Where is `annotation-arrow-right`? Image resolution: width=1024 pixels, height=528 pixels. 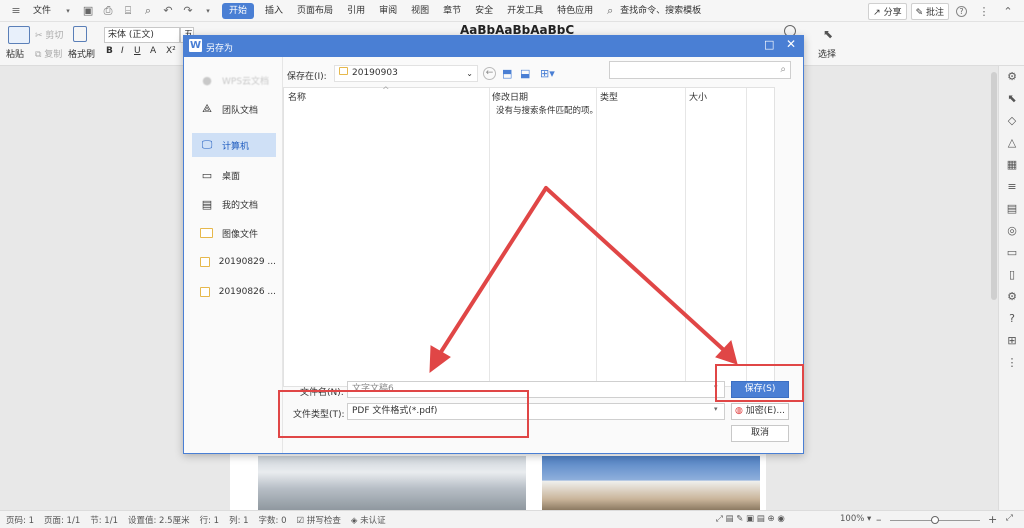
annotation-arrow-right is located at coordinates (636, 270).